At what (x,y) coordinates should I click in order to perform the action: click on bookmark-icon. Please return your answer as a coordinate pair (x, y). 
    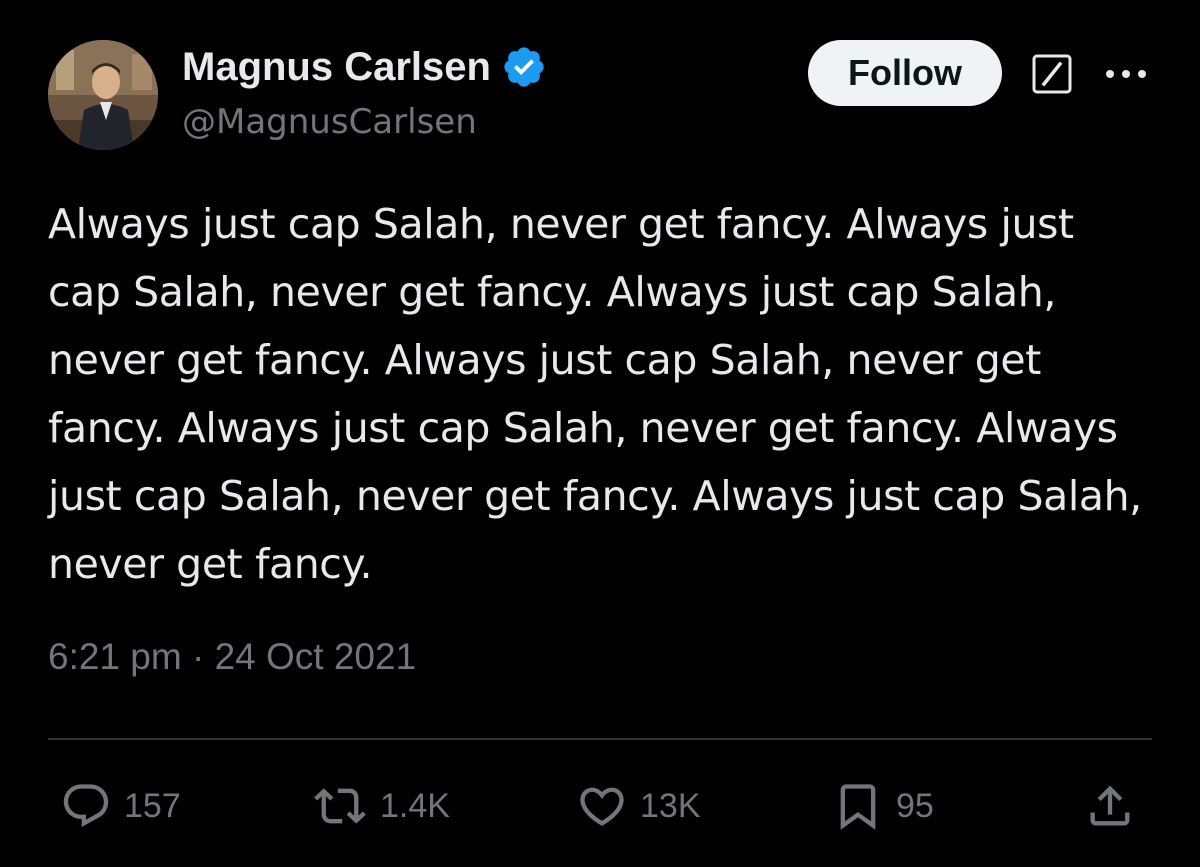
    Looking at the image, I should click on (858, 806).